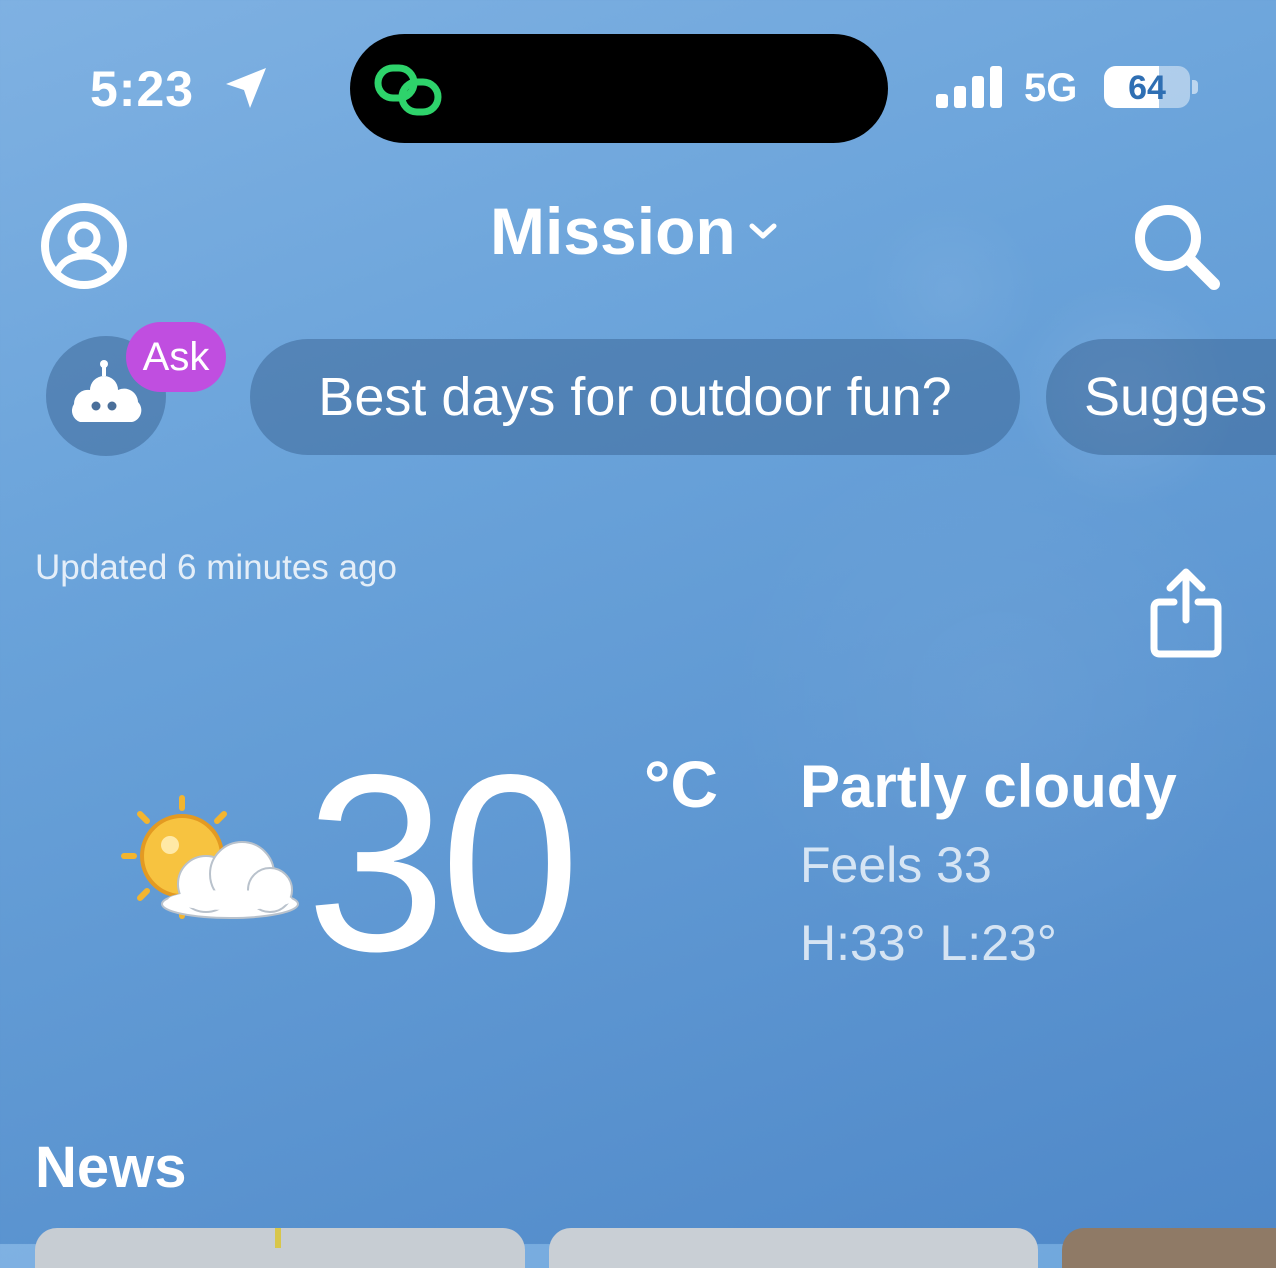 This screenshot has height=1268, width=1276. I want to click on news-heading: News, so click(111, 1167).